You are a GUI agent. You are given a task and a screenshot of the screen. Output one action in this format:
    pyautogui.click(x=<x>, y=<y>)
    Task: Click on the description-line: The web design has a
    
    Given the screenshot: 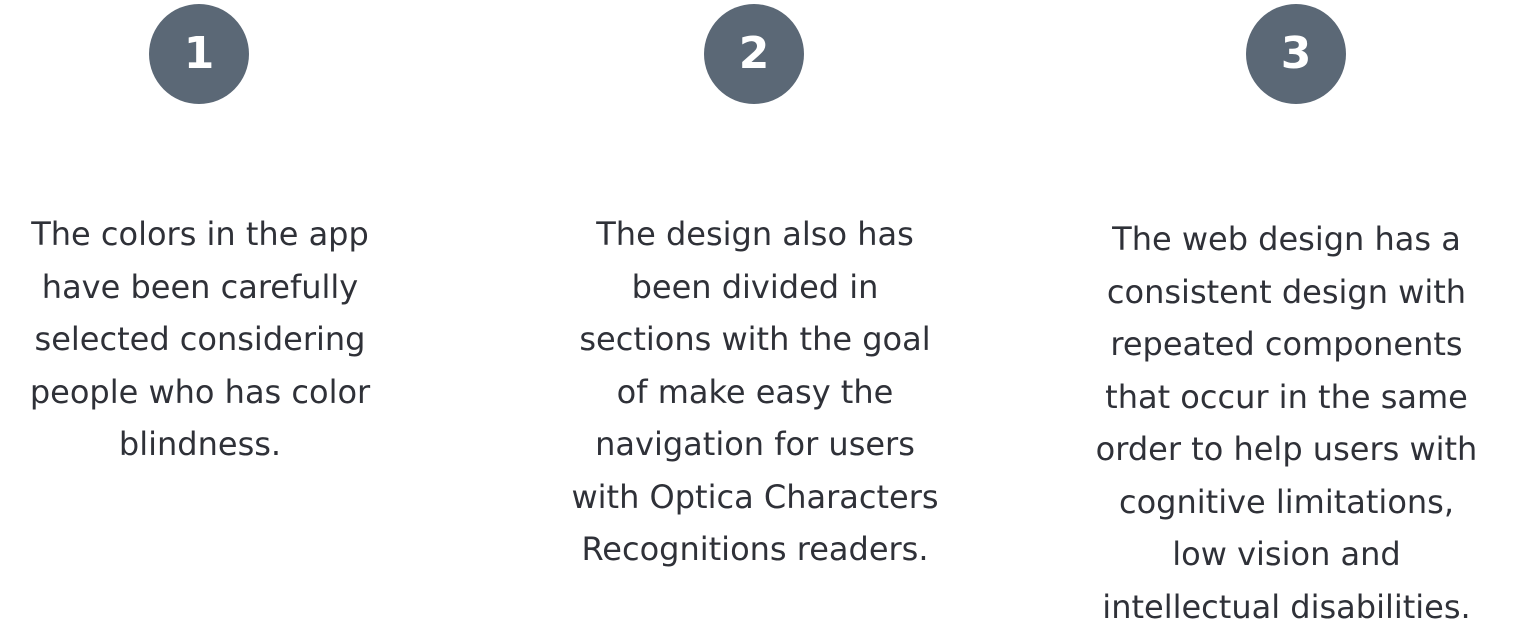 What is the action you would take?
    pyautogui.click(x=1286, y=239)
    